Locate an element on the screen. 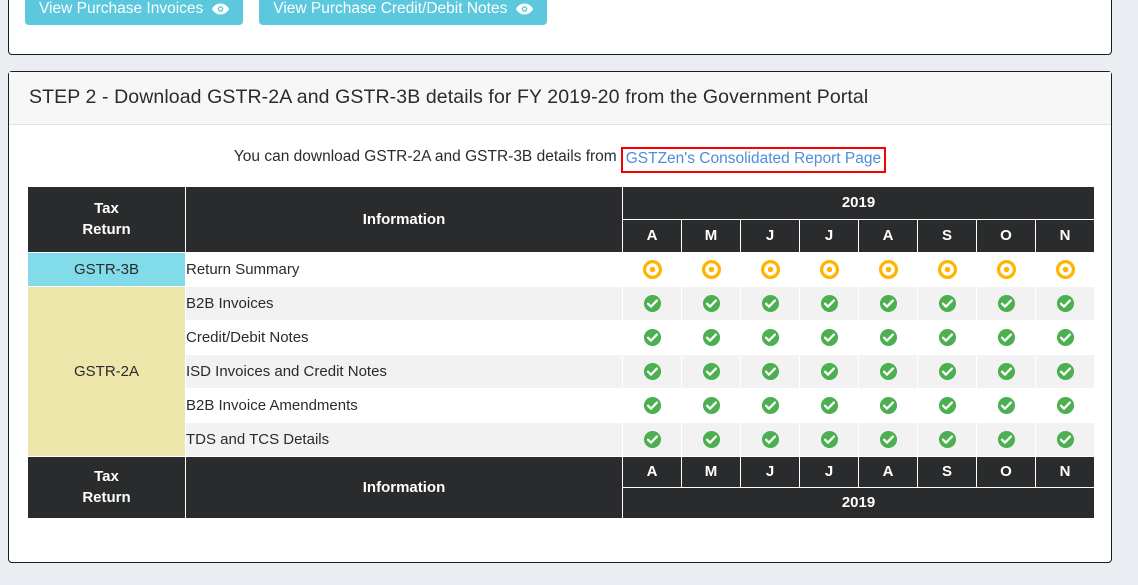 Image resolution: width=1138 pixels, height=585 pixels. footer-tax-return-line2: Return is located at coordinates (106, 498).